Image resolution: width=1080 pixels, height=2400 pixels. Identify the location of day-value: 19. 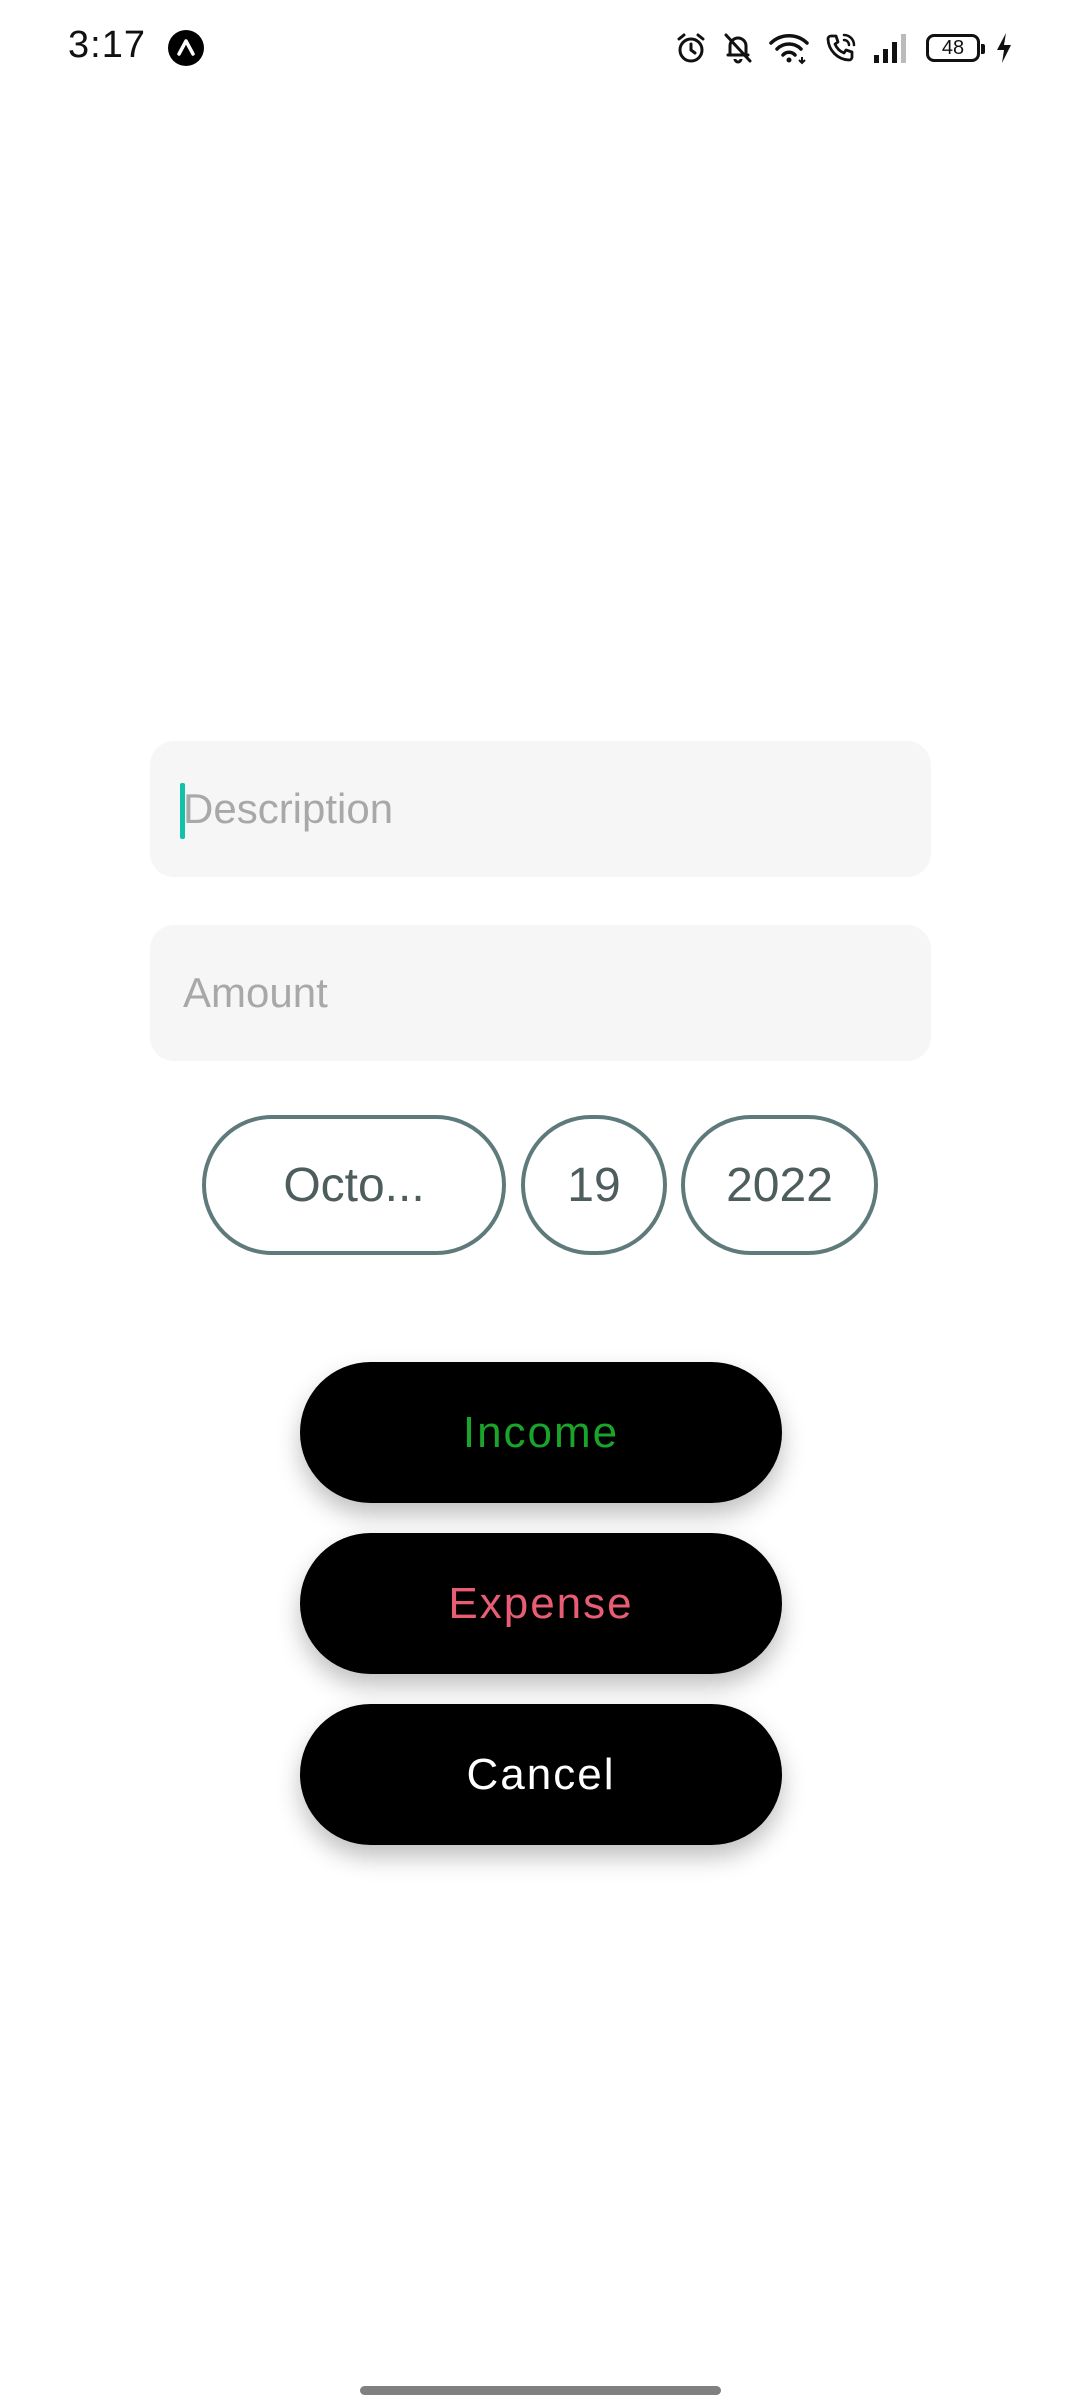
(594, 1185).